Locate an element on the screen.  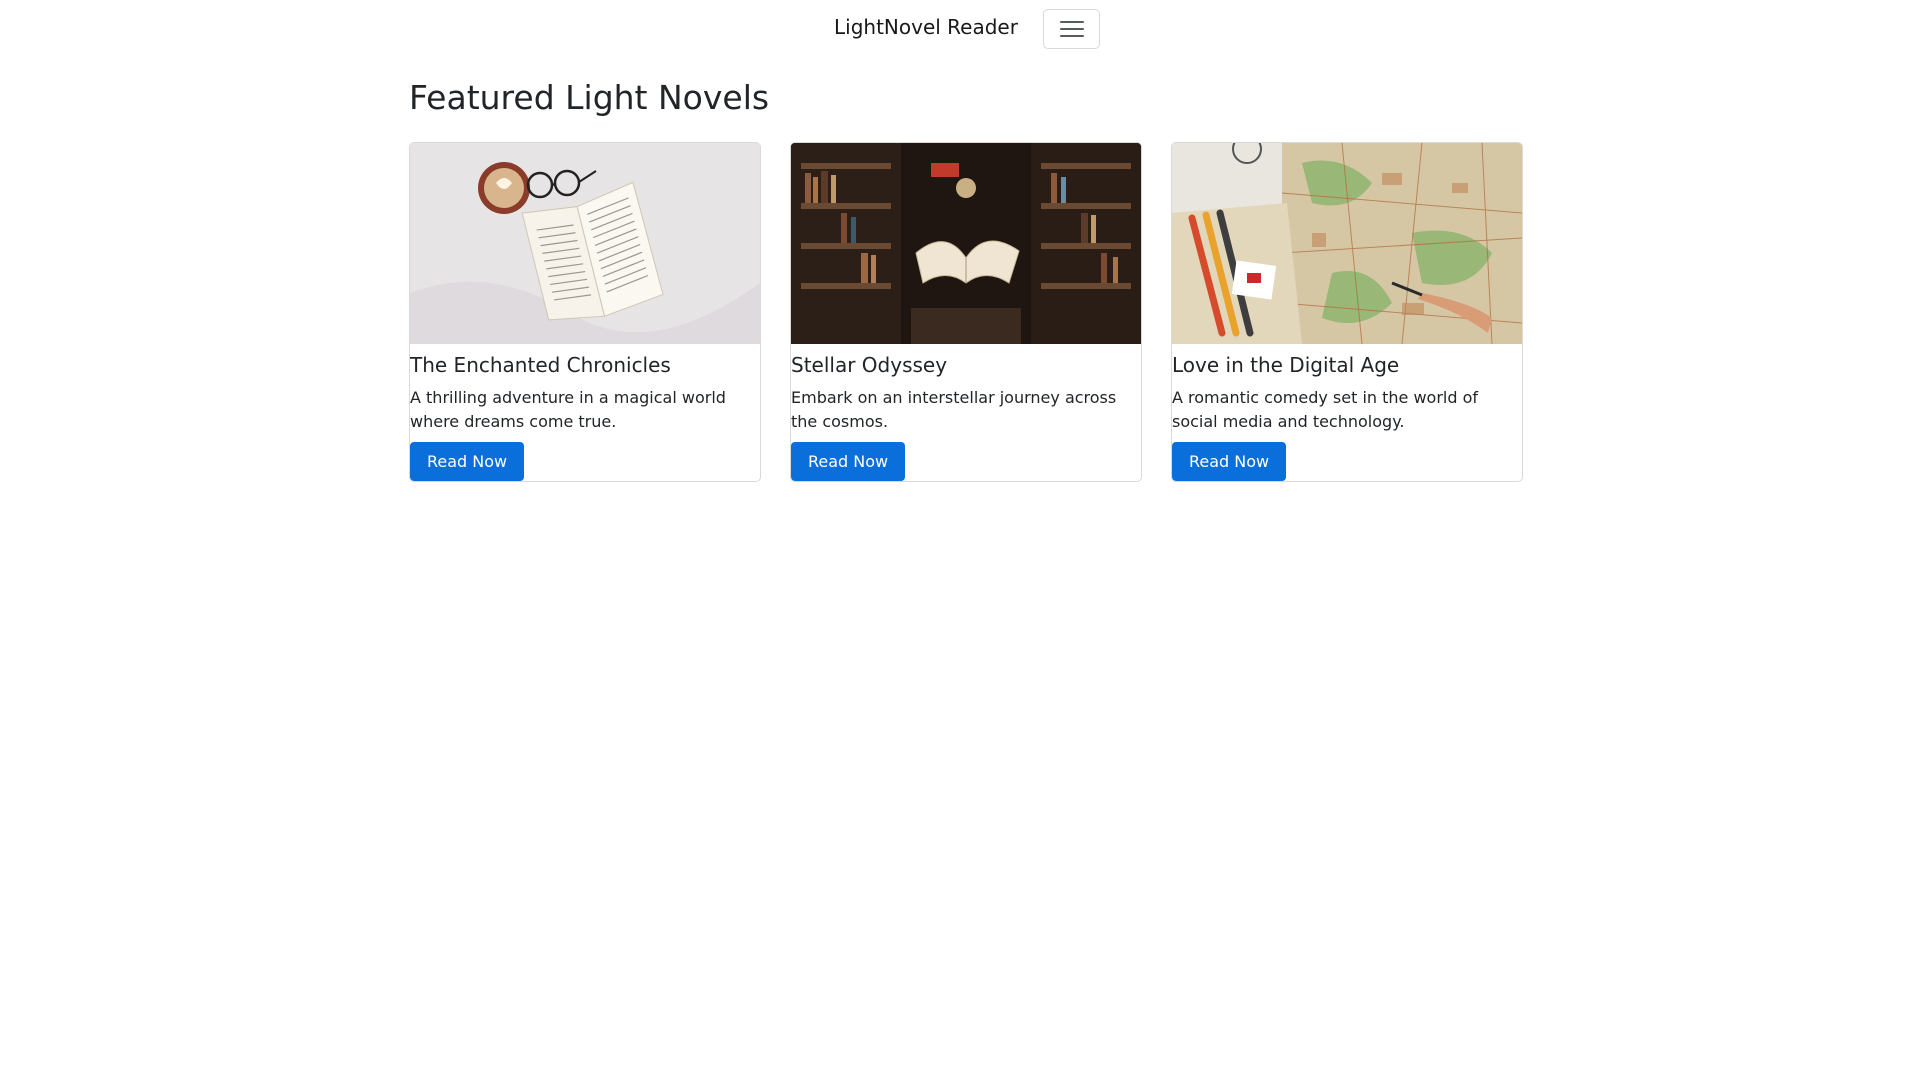
novel-title: Stellar Odyssey is located at coordinates (869, 365).